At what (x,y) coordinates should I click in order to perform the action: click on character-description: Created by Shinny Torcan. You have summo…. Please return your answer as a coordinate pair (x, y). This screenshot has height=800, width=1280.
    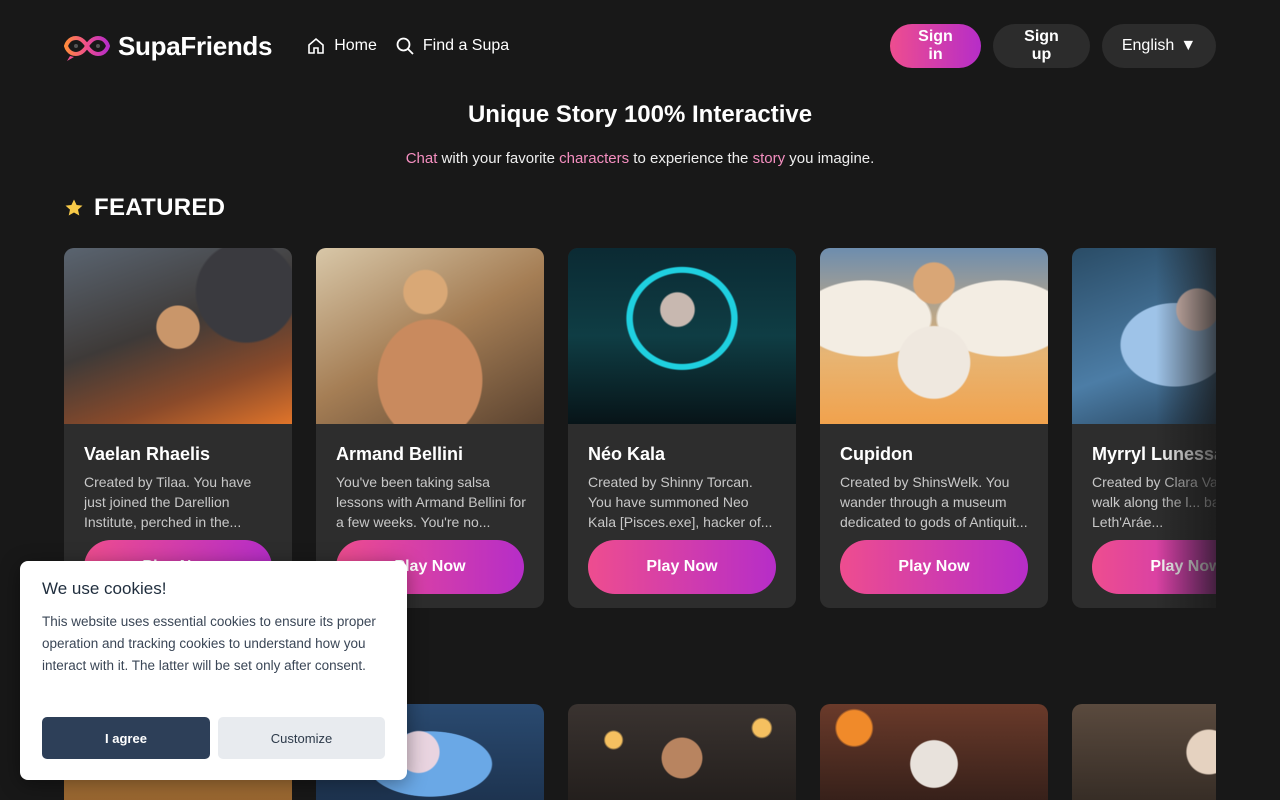
    Looking at the image, I should click on (680, 502).